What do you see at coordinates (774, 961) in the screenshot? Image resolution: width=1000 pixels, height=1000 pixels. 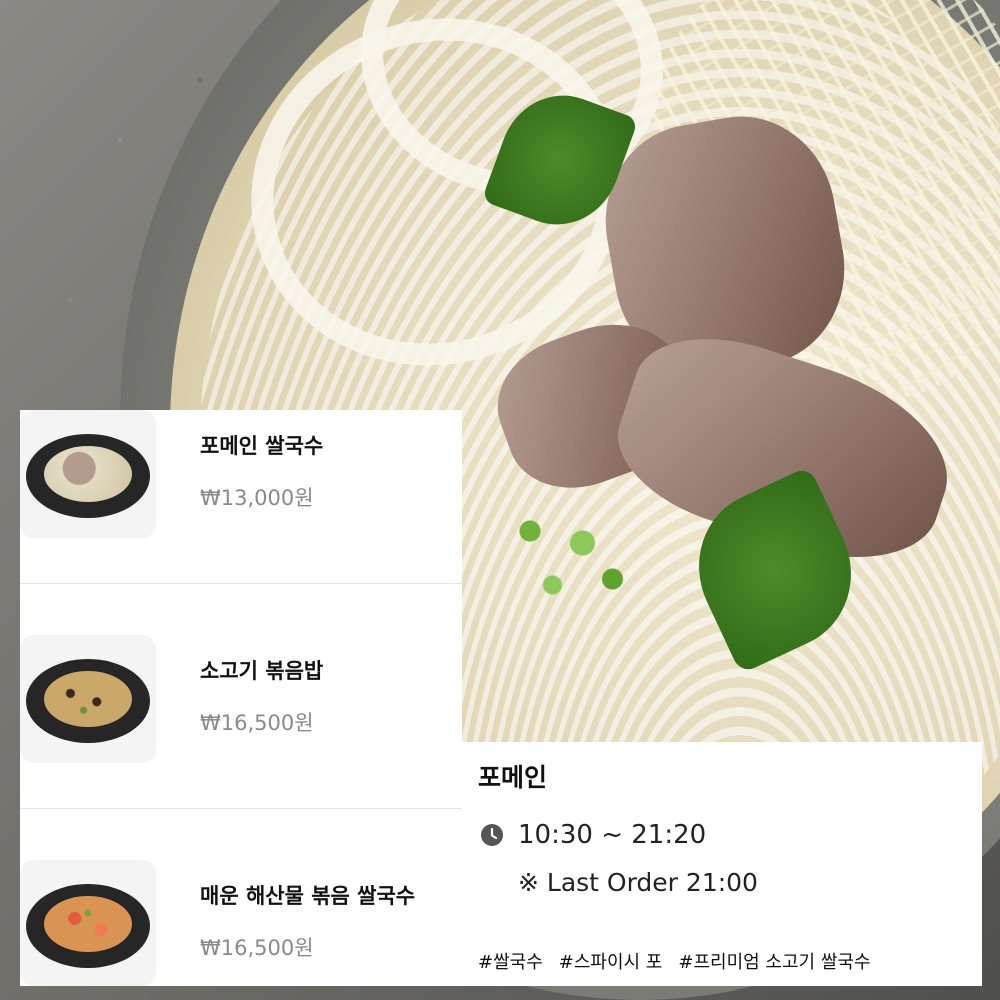 I see `hashtag: #프리미엄 소고기 쌀국수` at bounding box center [774, 961].